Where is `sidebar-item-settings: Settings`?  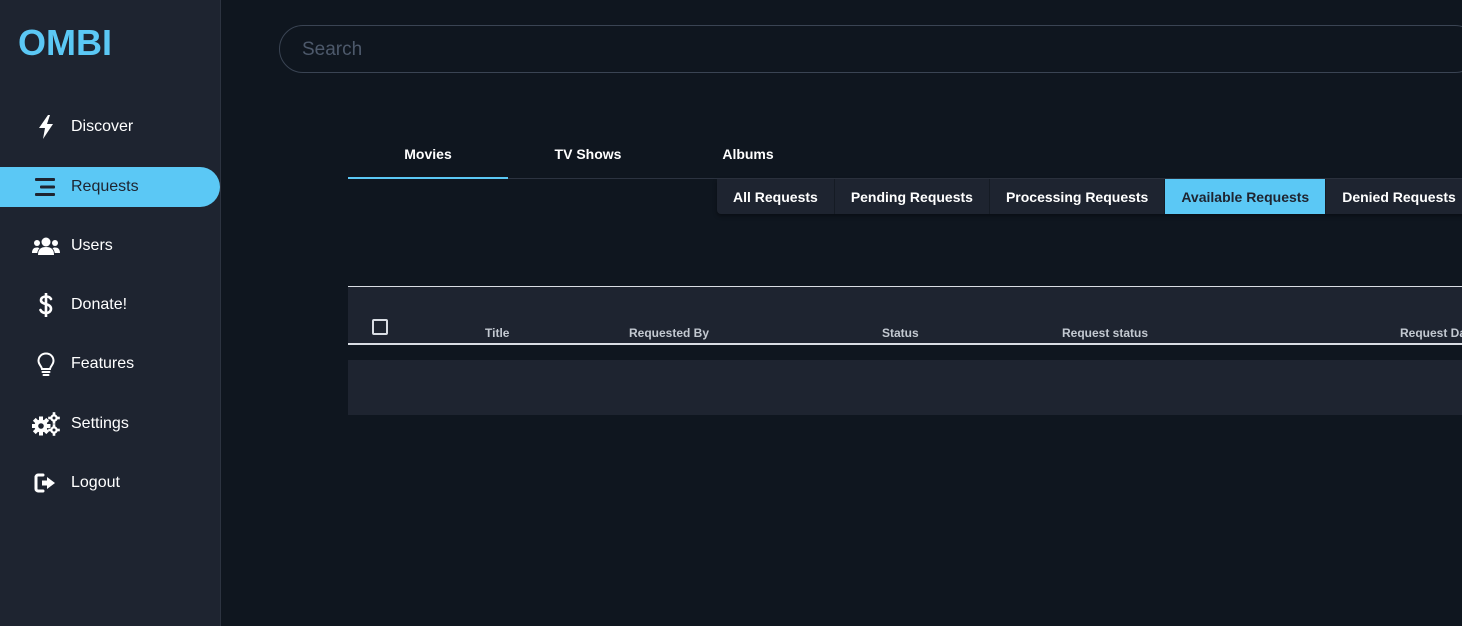
sidebar-item-settings: Settings is located at coordinates (110, 424).